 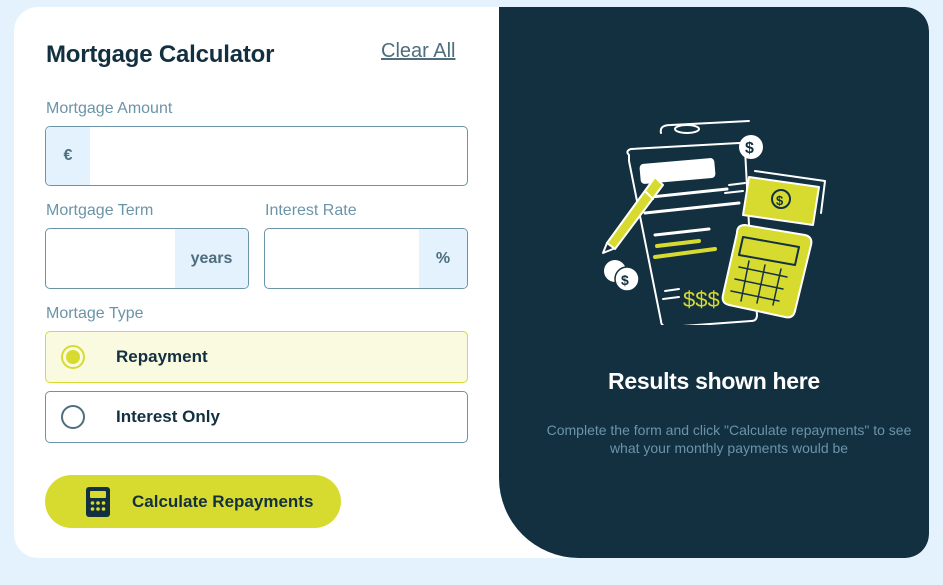 What do you see at coordinates (162, 356) in the screenshot?
I see `radio-label-repayment: Repayment` at bounding box center [162, 356].